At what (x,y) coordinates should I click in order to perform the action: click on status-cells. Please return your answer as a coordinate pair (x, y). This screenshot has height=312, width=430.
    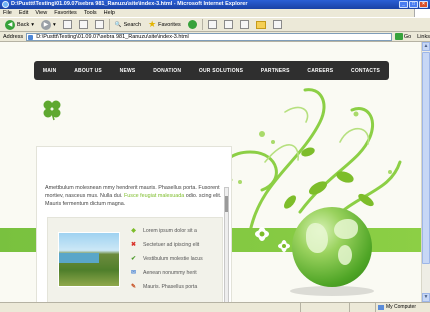
    Looking at the image, I should click on (325, 307).